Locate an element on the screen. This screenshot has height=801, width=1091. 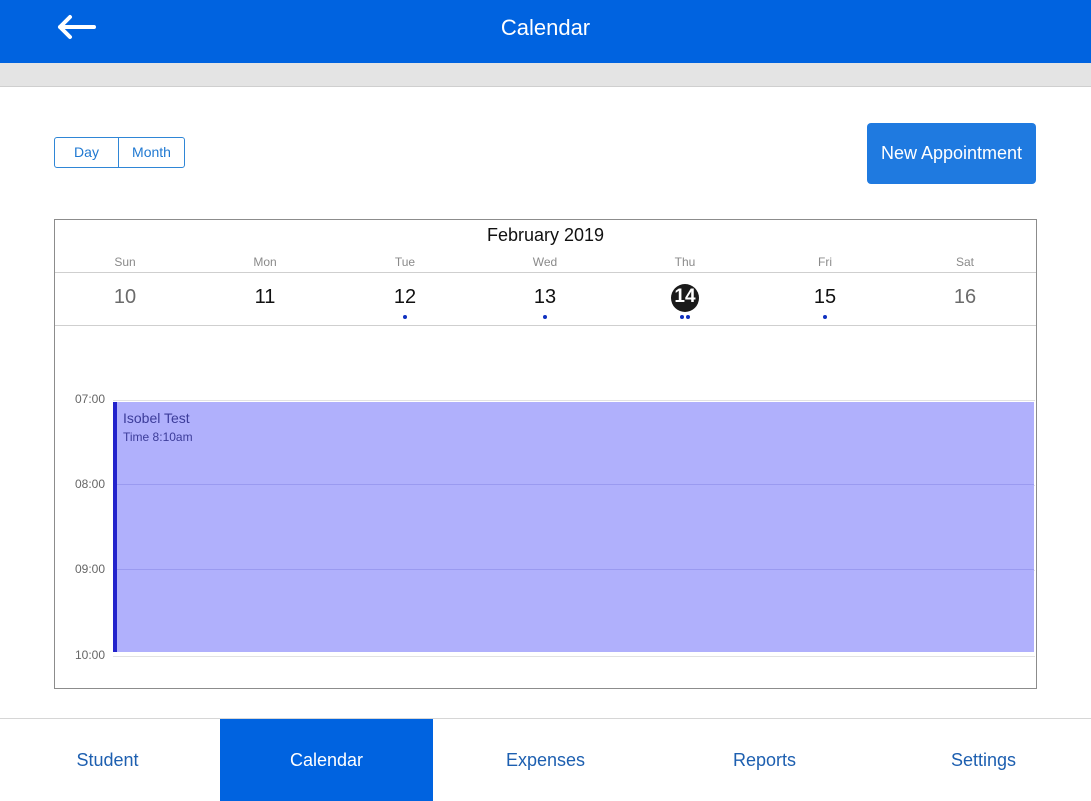
page-title: Calendar is located at coordinates (545, 27).